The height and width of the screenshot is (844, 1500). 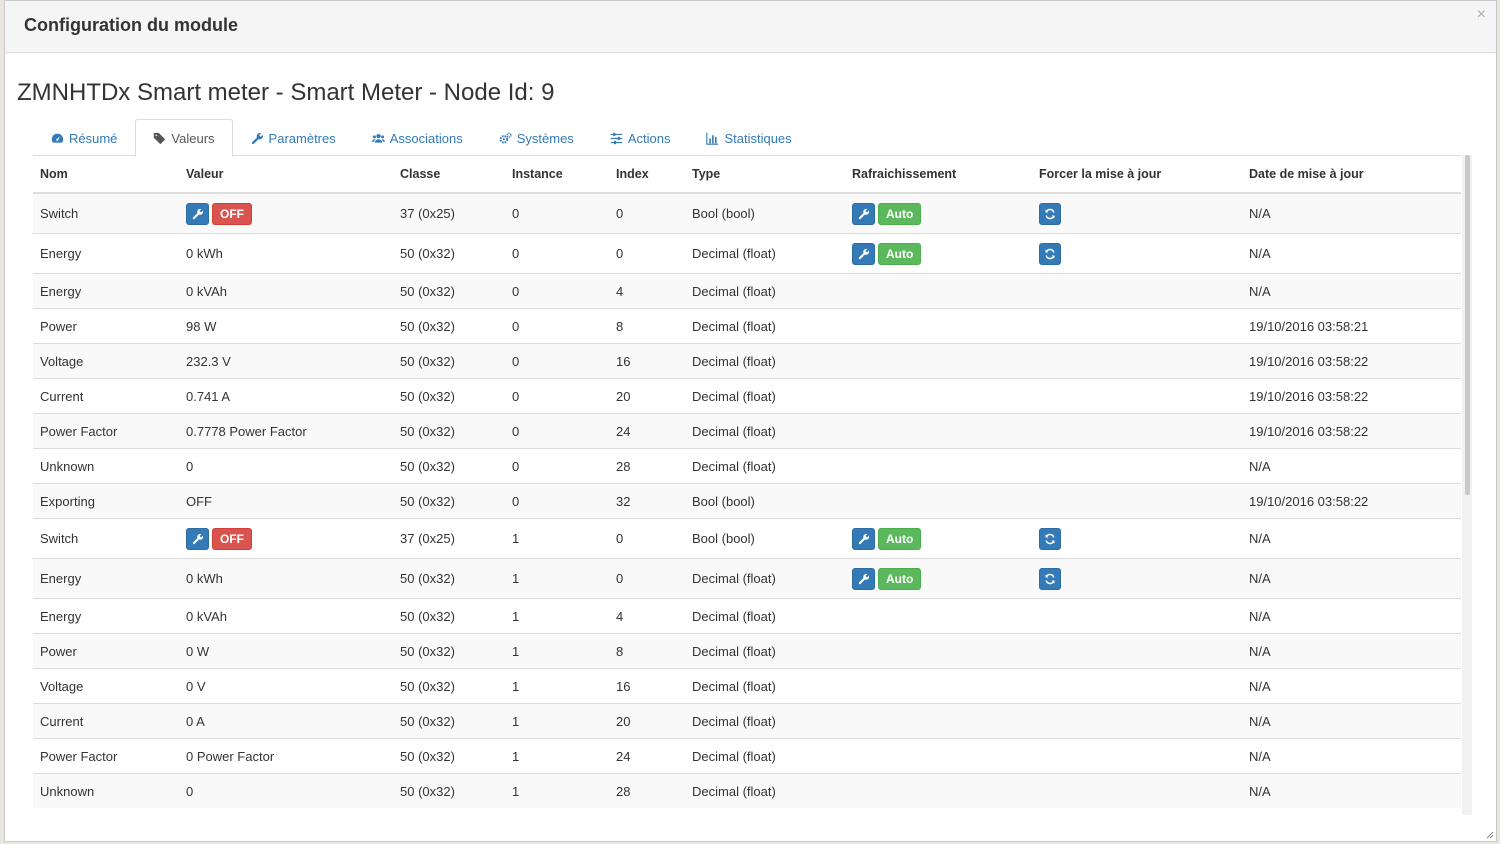 What do you see at coordinates (106, 686) in the screenshot?
I see `name-cell: Voltage` at bounding box center [106, 686].